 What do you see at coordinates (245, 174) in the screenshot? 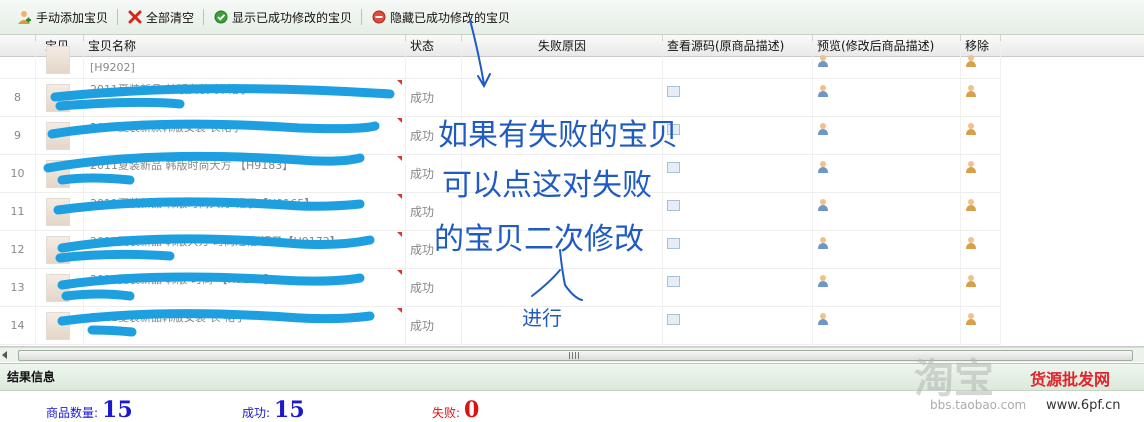
I see `item-name: 2011夏装新品 韩版时尚大方 【H9183】` at bounding box center [245, 174].